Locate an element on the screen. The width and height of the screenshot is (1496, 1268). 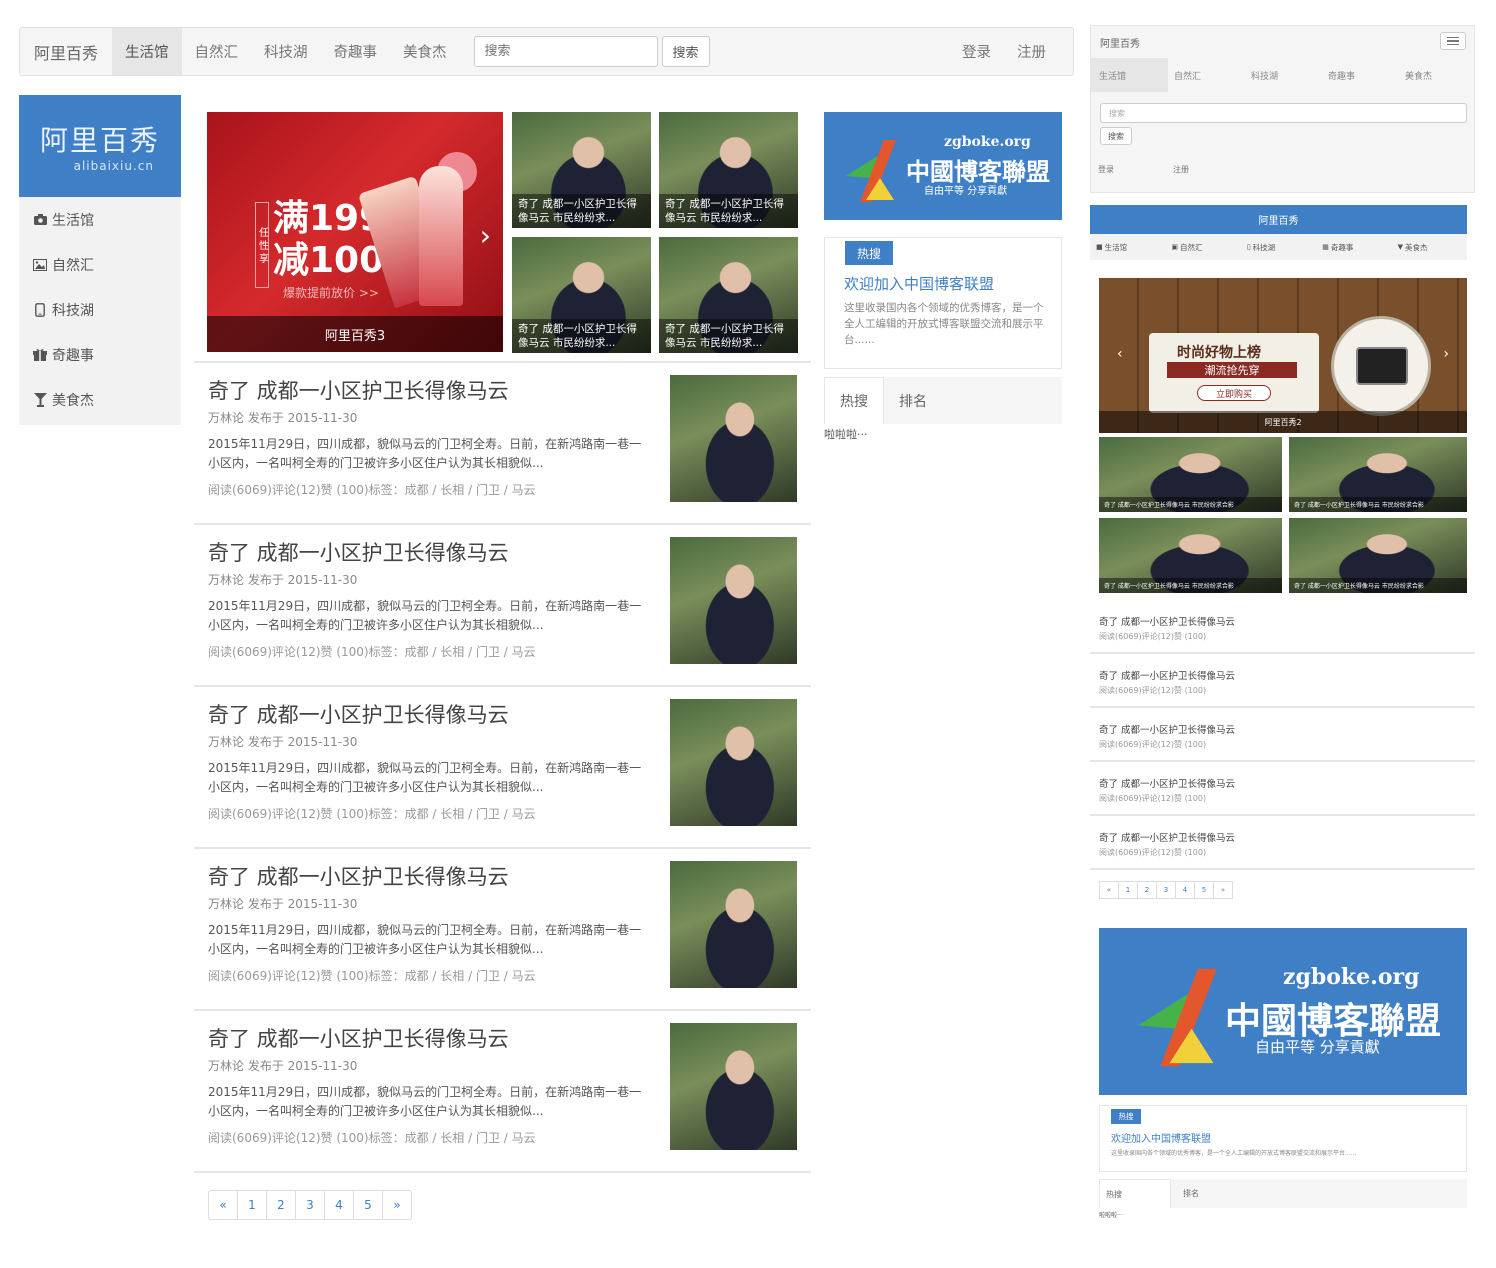
mobile-page-5: 5 is located at coordinates (1204, 890).